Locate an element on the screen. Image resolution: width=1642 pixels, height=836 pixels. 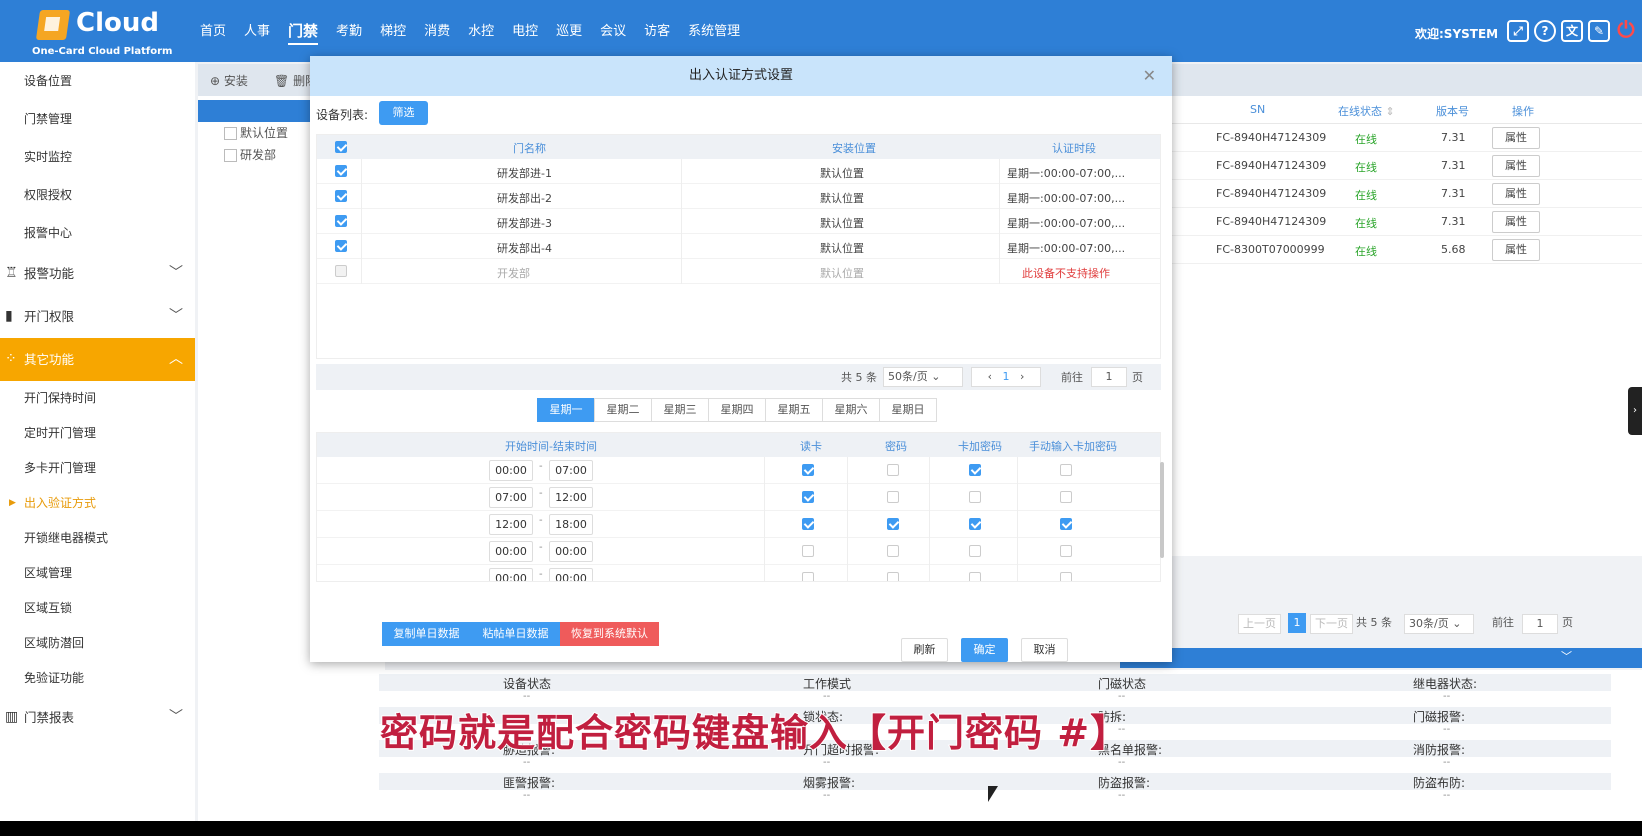
sidebar-subitem: 区域防潜回 is located at coordinates (97, 643).